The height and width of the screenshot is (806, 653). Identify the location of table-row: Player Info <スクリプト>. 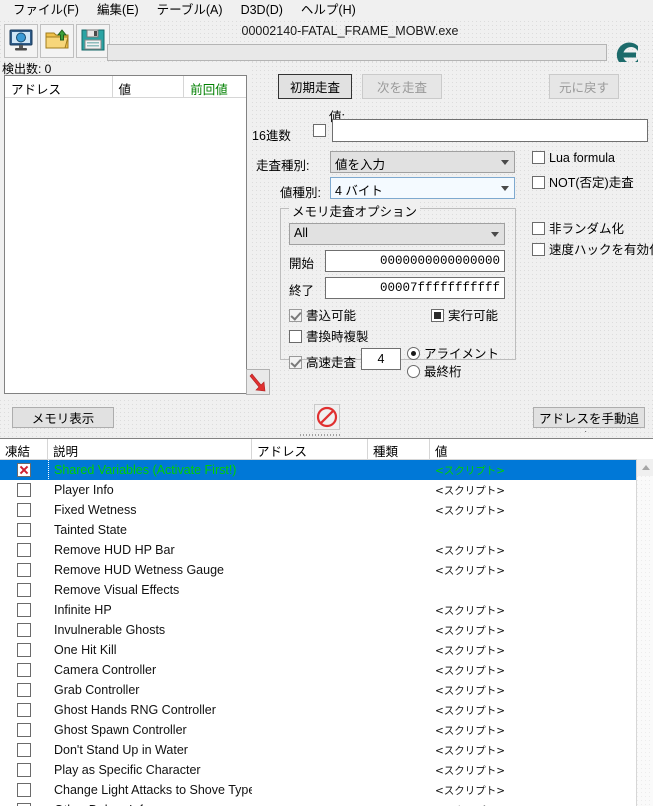
(326, 490).